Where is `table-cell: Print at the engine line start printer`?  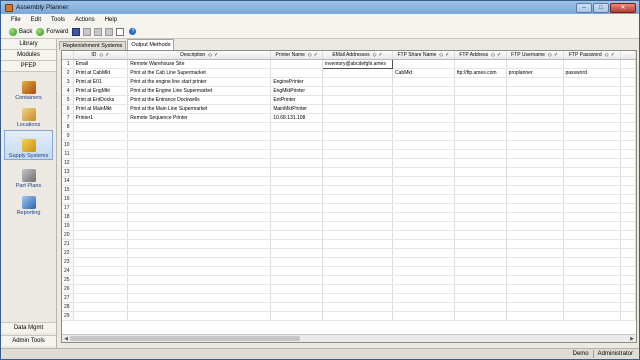
table-cell: Print at the engine line start printer is located at coordinates (199, 82).